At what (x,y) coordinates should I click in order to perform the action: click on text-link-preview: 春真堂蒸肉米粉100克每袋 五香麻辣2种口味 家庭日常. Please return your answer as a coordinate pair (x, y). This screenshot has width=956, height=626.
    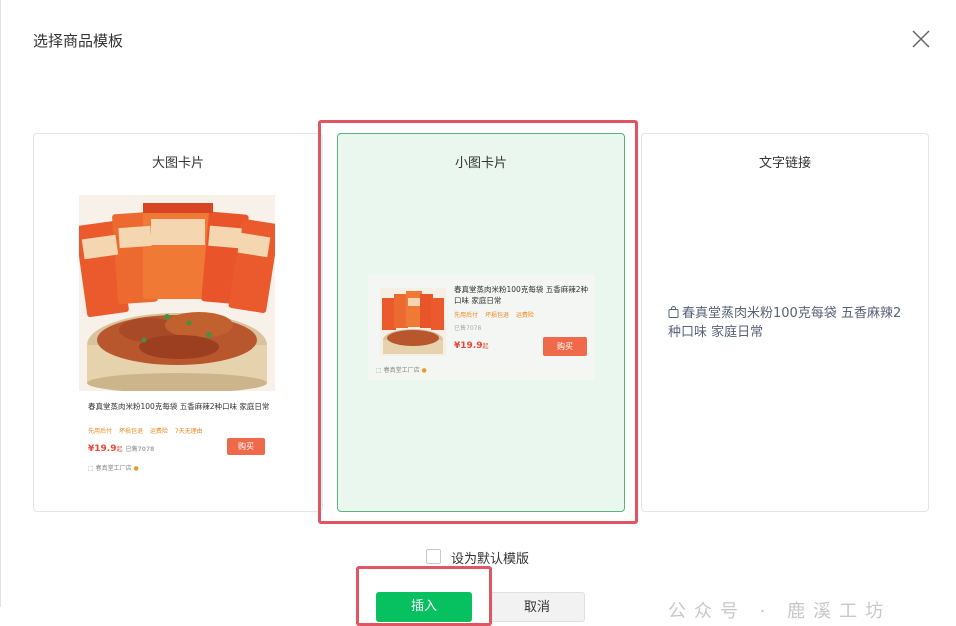
    Looking at the image, I should click on (788, 323).